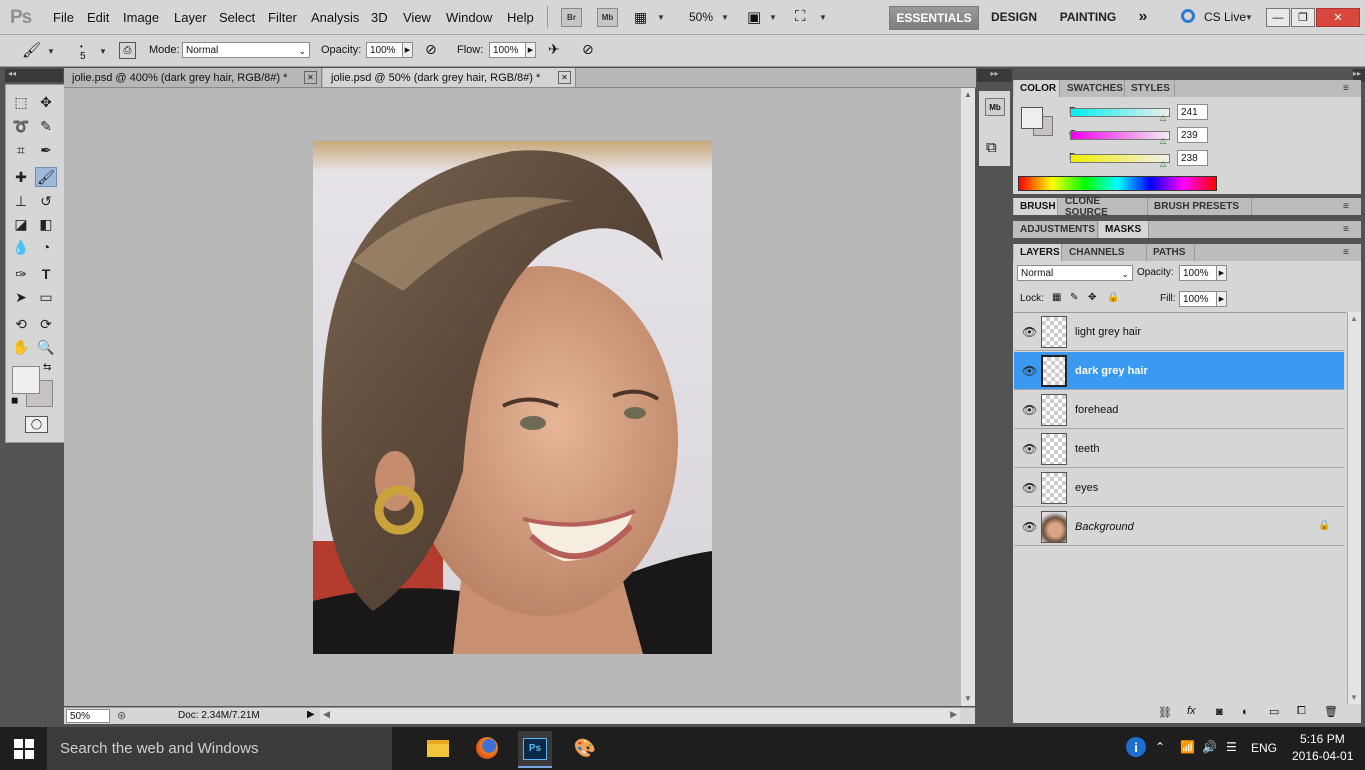 This screenshot has width=1365, height=770. What do you see at coordinates (1219, 712) in the screenshot?
I see `add-mask-icon: ◙` at bounding box center [1219, 712].